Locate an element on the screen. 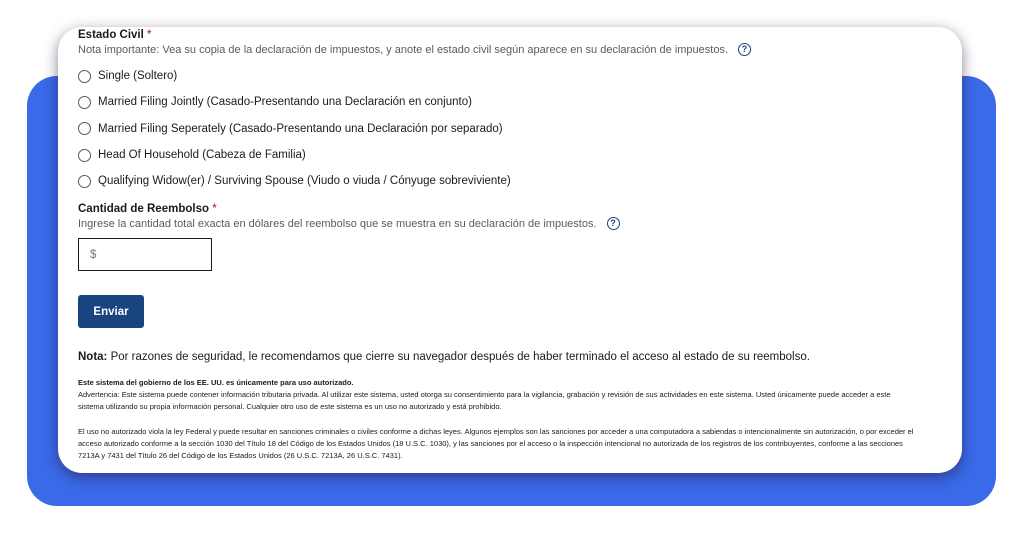 The width and height of the screenshot is (1024, 536). radio-option-head-of-household: Head Of Household (Cabeza de Familia) is located at coordinates (294, 155).